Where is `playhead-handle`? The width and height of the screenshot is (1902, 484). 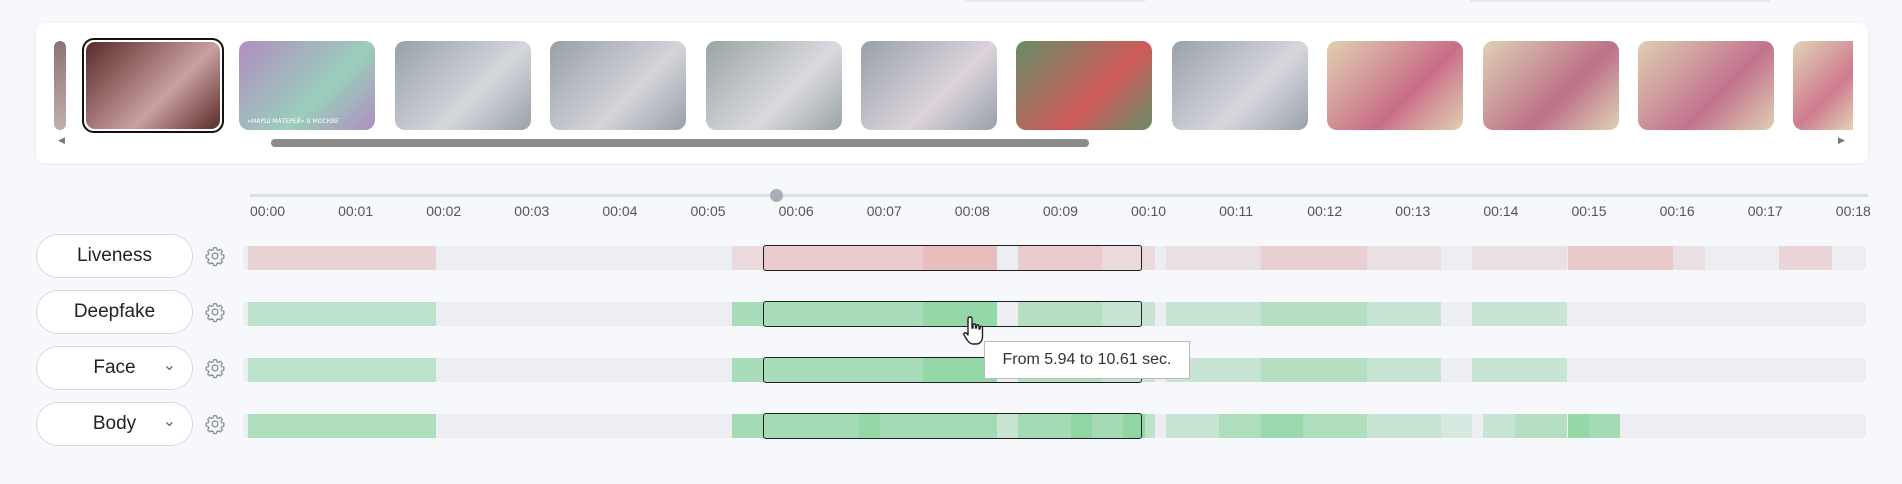
playhead-handle is located at coordinates (776, 195).